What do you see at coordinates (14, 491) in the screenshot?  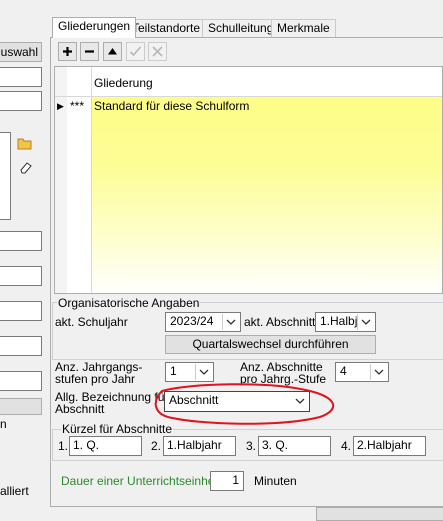 I see `left-label-alliert: alliert` at bounding box center [14, 491].